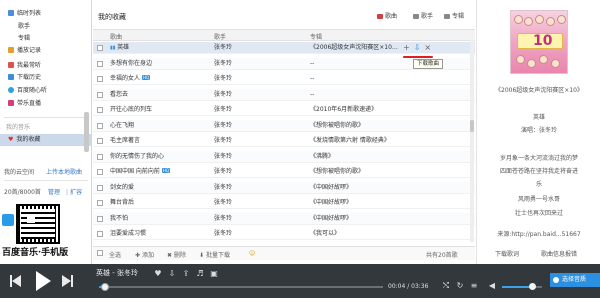  I want to click on song-title: 多想有你在身边, so click(131, 64).